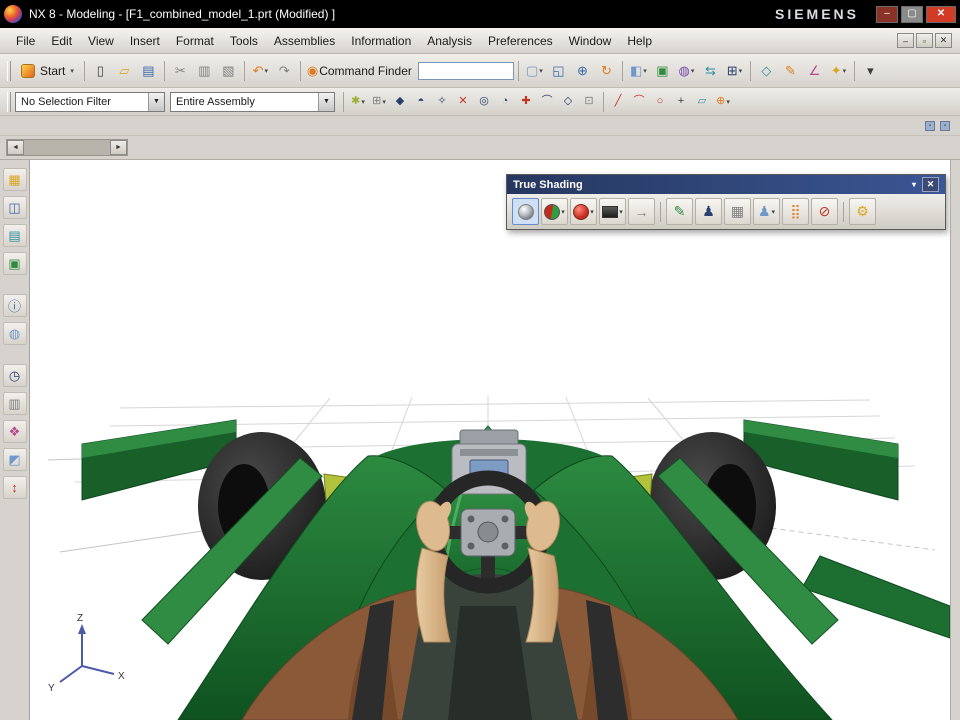  Describe the element at coordinates (723, 102) in the screenshot. I see `csys-button: ⊕ ▾` at that location.